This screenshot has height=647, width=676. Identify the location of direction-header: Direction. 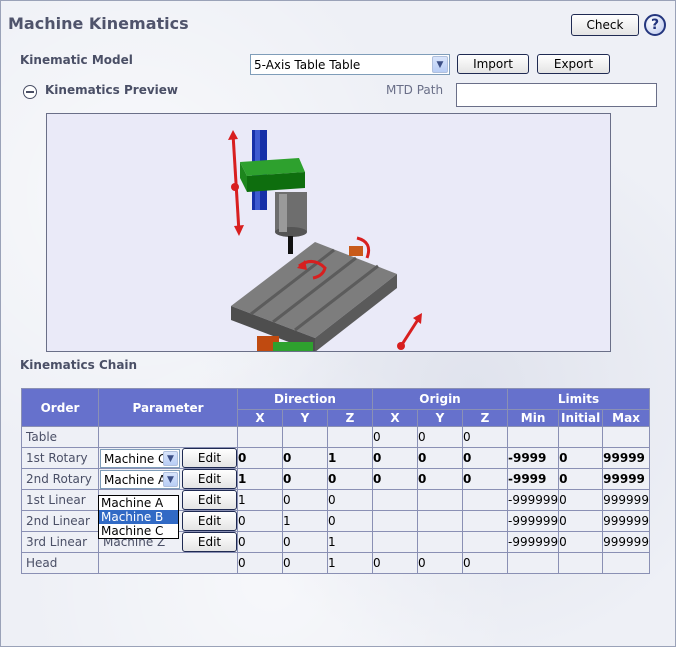
(305, 399).